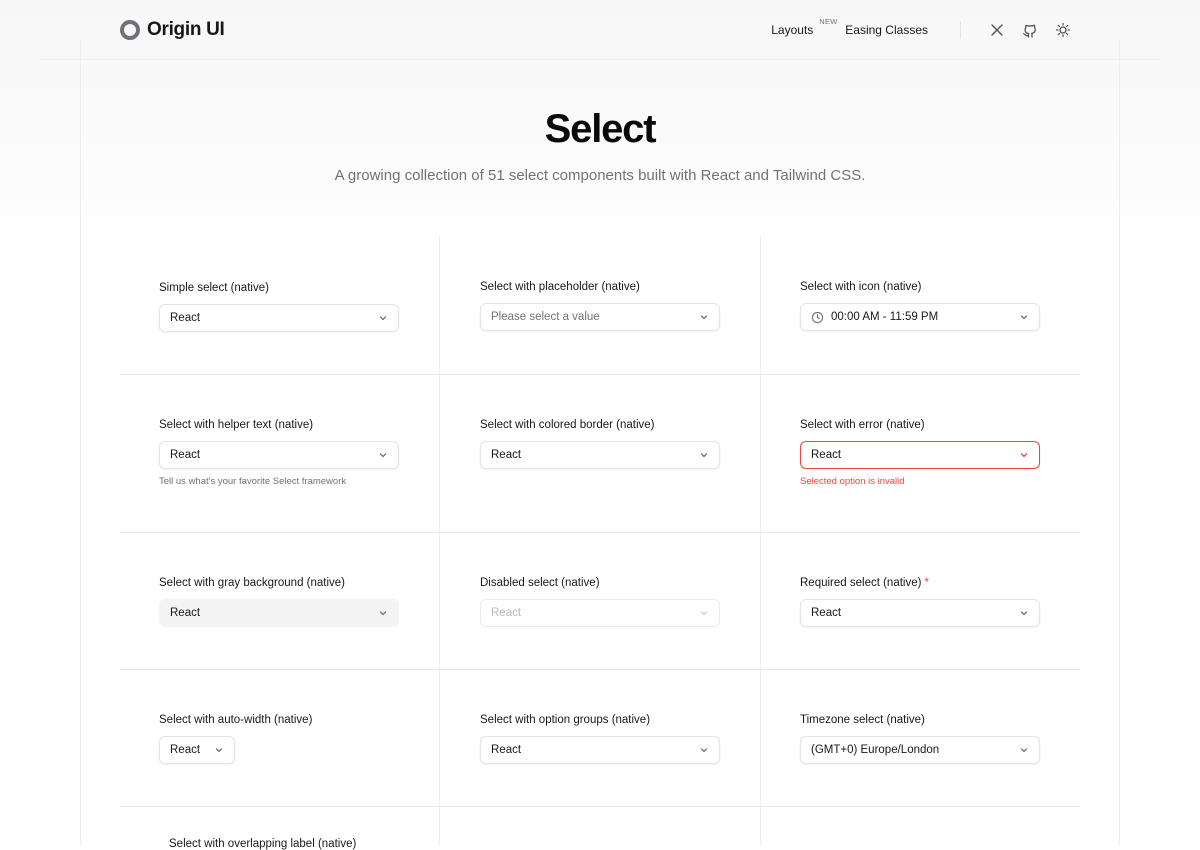 This screenshot has width=1200, height=850. I want to click on nav-easing-classes-link: Easing Classes, so click(886, 30).